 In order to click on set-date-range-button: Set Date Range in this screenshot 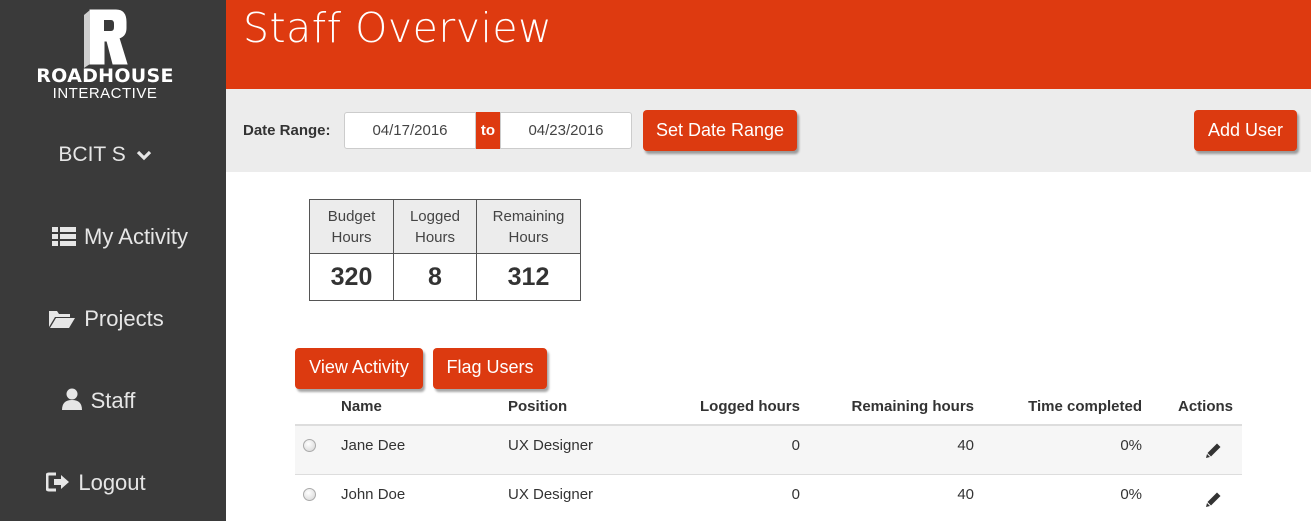, I will do `click(720, 130)`.